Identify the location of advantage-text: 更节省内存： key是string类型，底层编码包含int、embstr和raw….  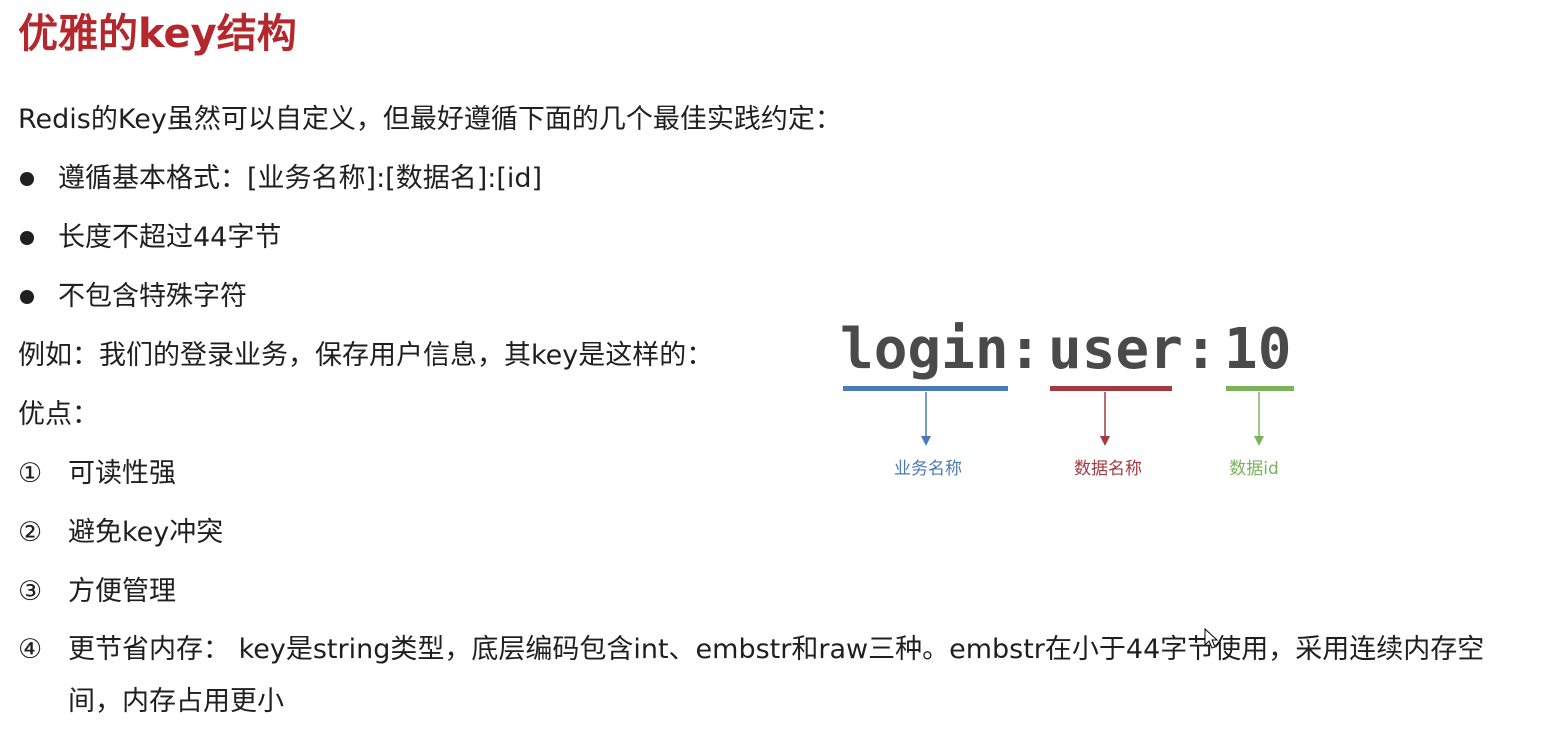
(776, 675).